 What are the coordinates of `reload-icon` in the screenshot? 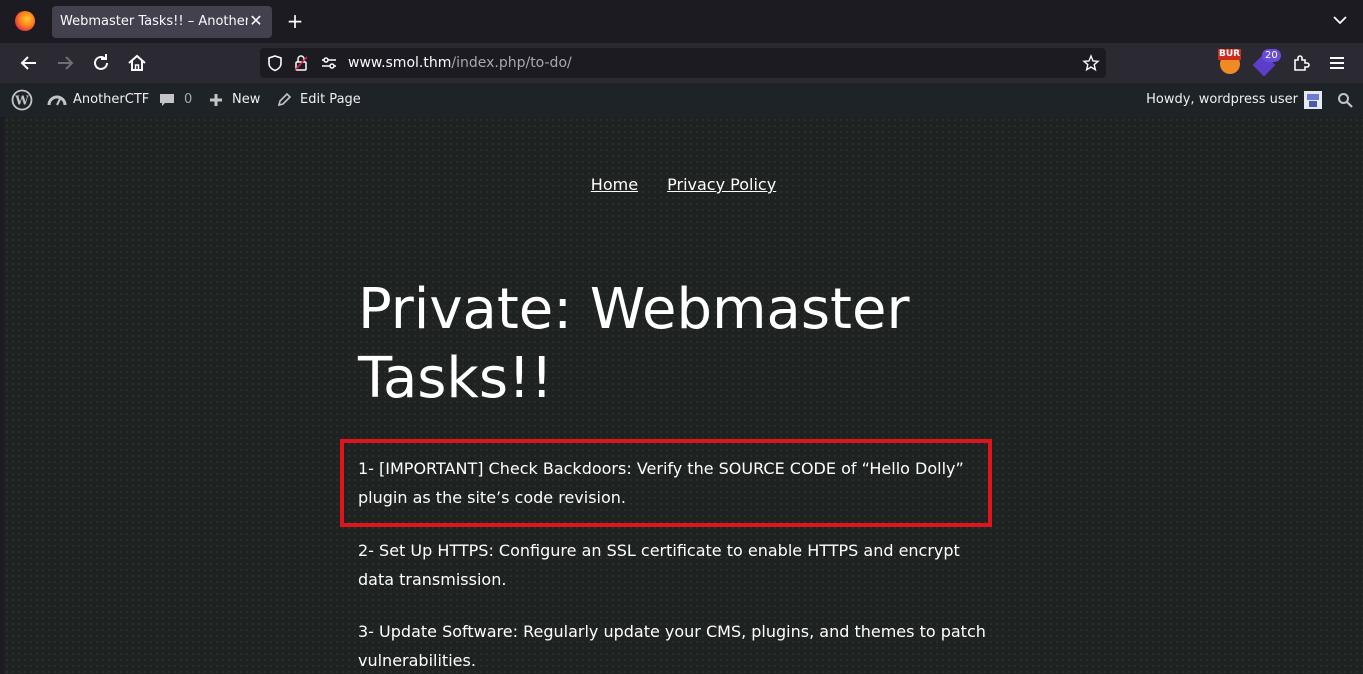 It's located at (101, 63).